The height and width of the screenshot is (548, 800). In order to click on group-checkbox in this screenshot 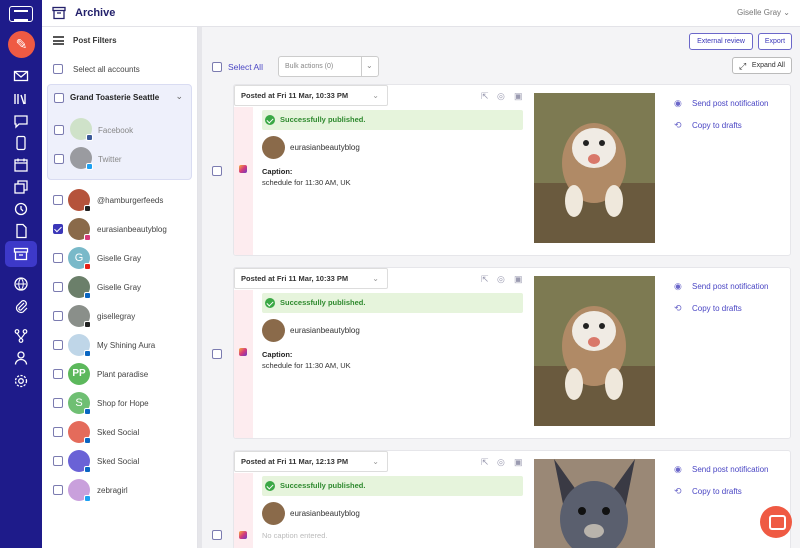, I will do `click(59, 98)`.